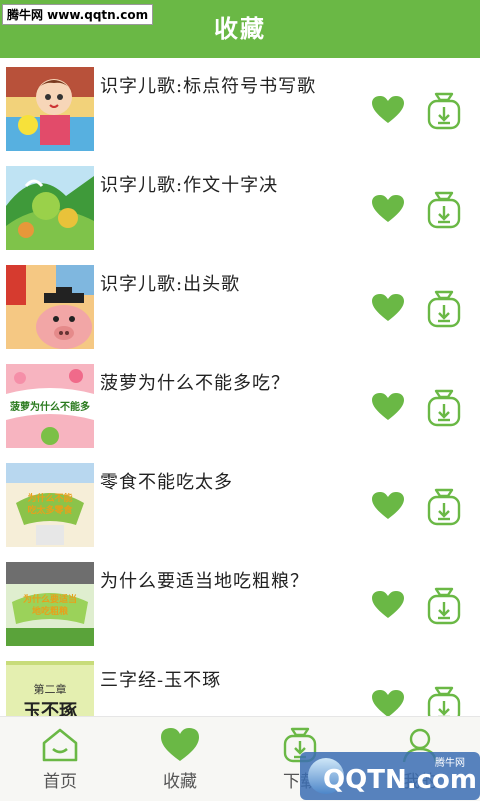 This screenshot has width=480, height=801. I want to click on thumbnail-image: 为什么要适当 地吃粗粮, so click(50, 604).